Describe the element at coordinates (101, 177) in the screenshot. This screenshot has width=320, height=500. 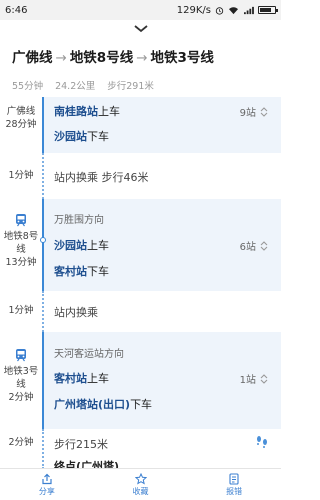
I see `transfer-text: 站内换乘 步行46米` at that location.